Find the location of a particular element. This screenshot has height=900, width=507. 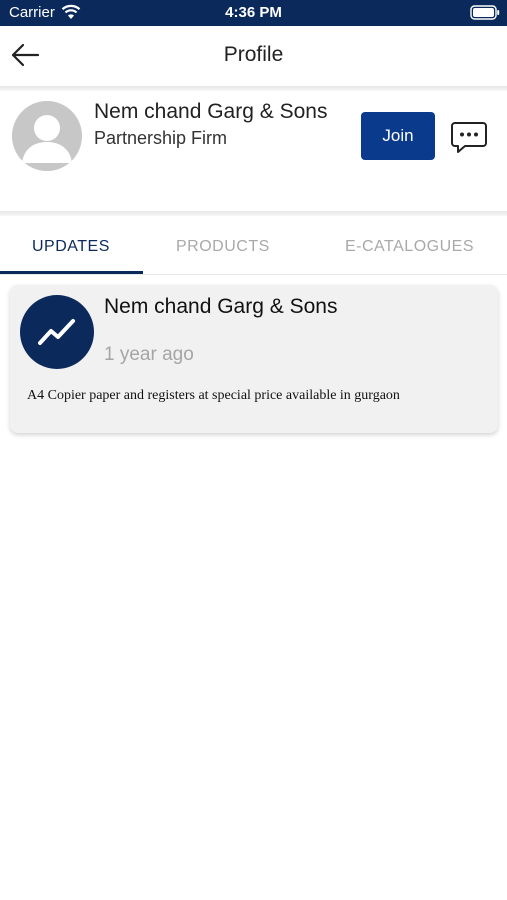

chat-bubble-icon is located at coordinates (469, 140).